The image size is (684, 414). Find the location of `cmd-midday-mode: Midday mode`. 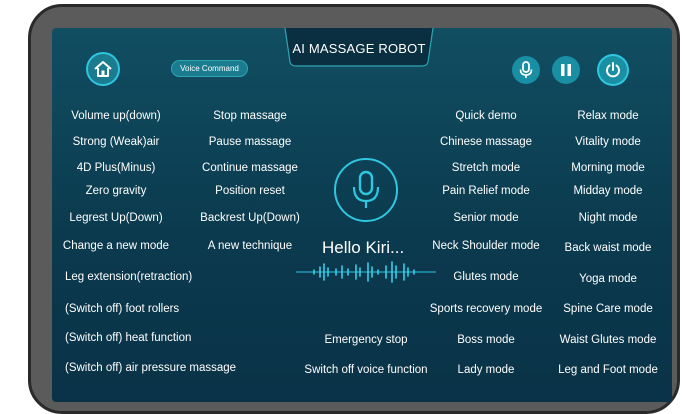

cmd-midday-mode: Midday mode is located at coordinates (607, 191).